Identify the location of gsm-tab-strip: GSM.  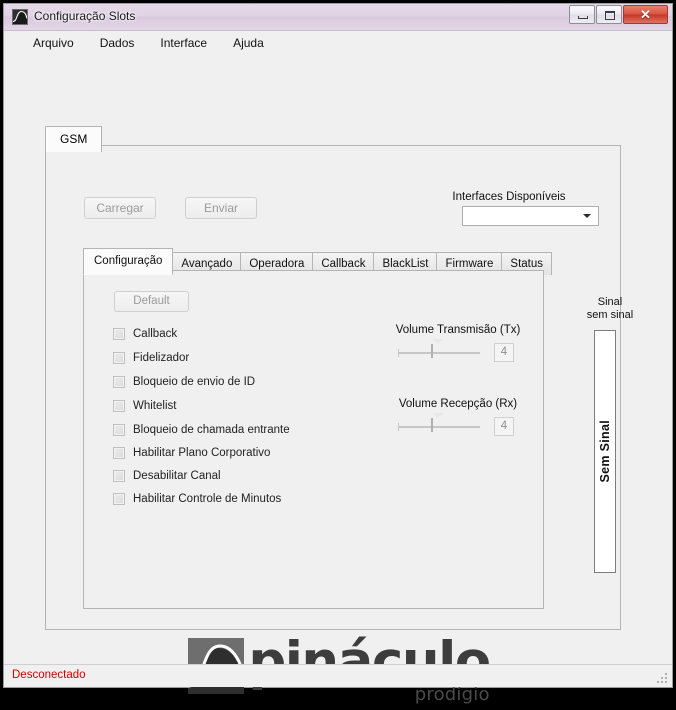
(74, 138).